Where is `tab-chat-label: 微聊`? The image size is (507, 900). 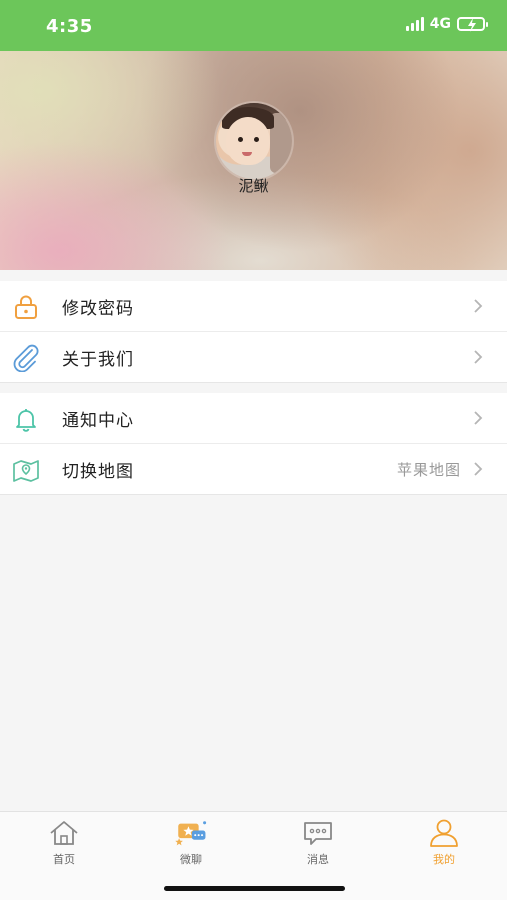
tab-chat-label: 微聊 is located at coordinates (191, 859).